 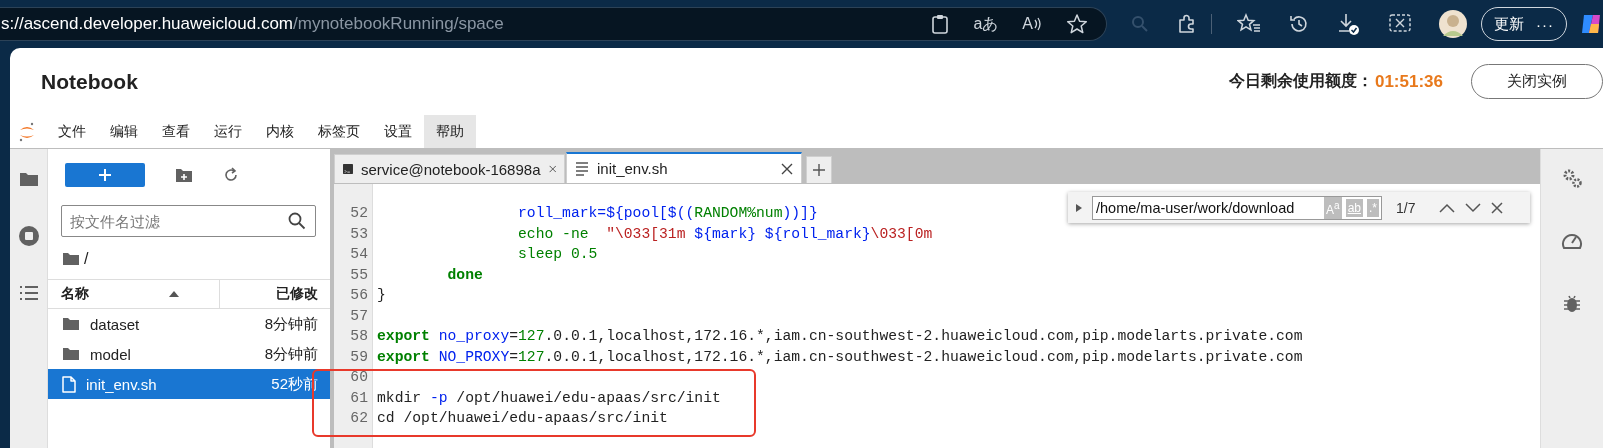 I want to click on new-tab-button, so click(x=819, y=169).